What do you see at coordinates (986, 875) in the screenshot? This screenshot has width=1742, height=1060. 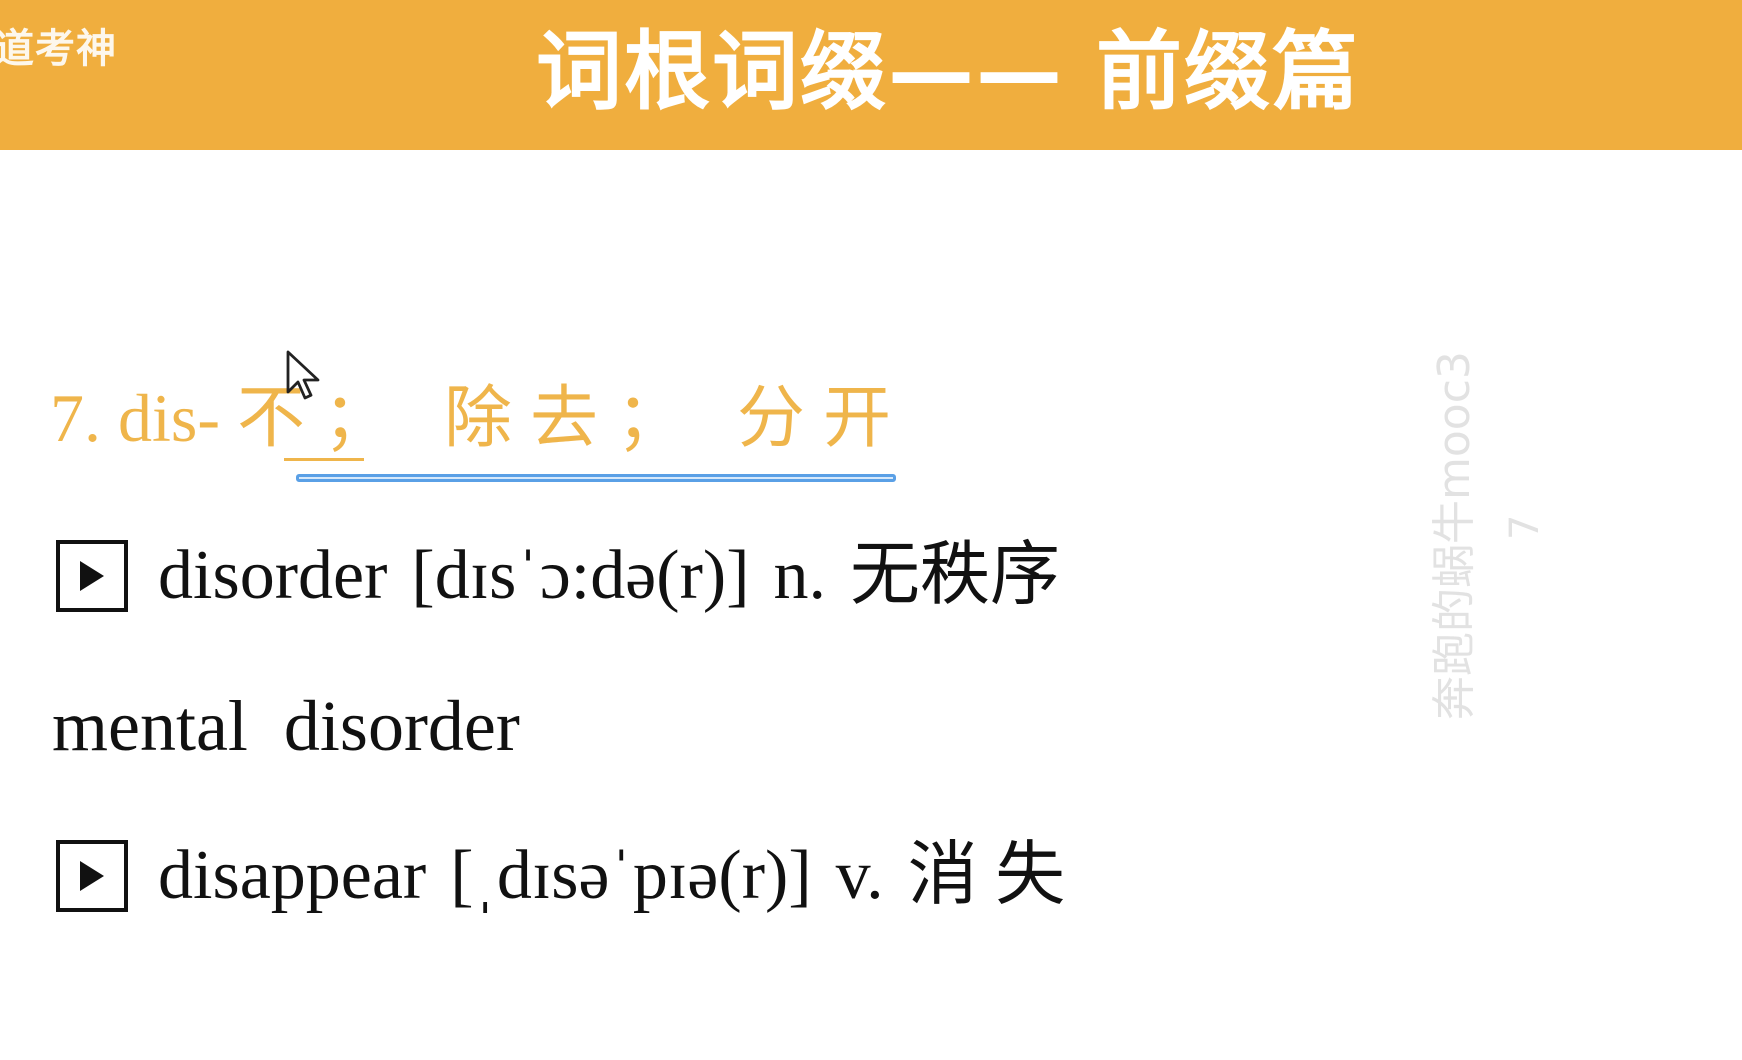 I see `entry-meaning: 消 失` at bounding box center [986, 875].